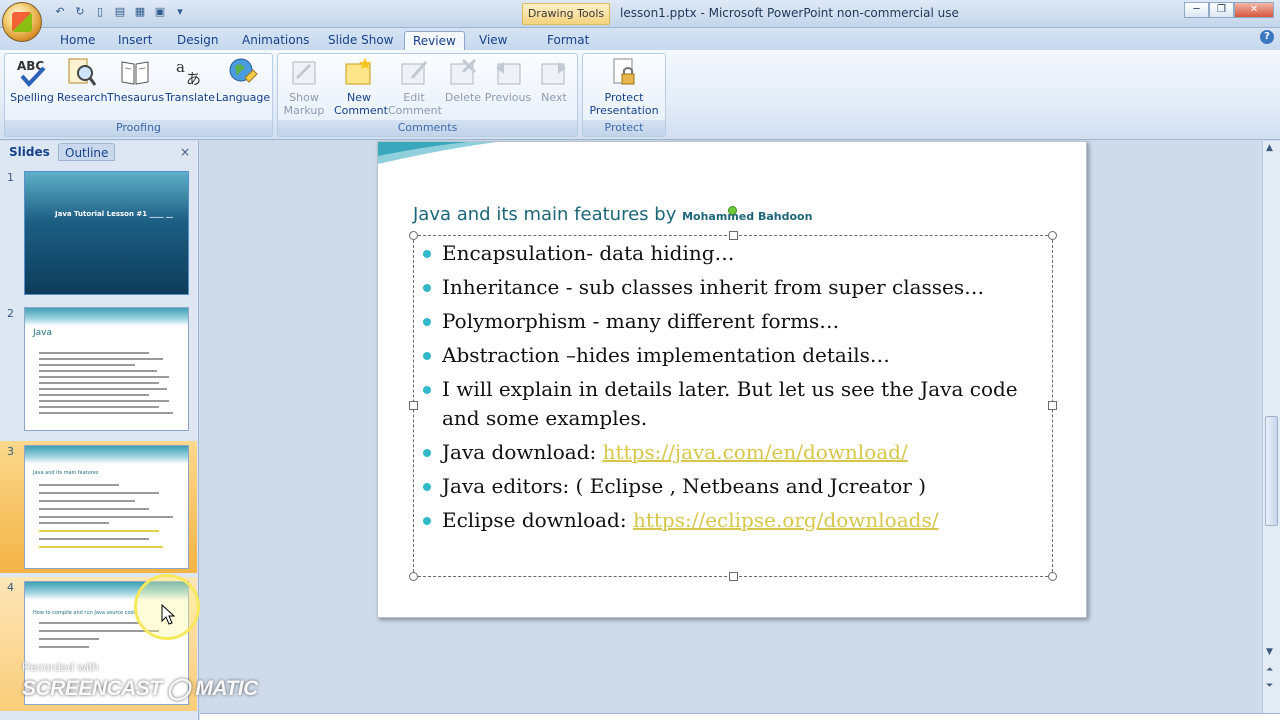 This screenshot has width=1280, height=720. Describe the element at coordinates (136, 80) in the screenshot. I see `thesaurus-button: Thesaurus` at that location.